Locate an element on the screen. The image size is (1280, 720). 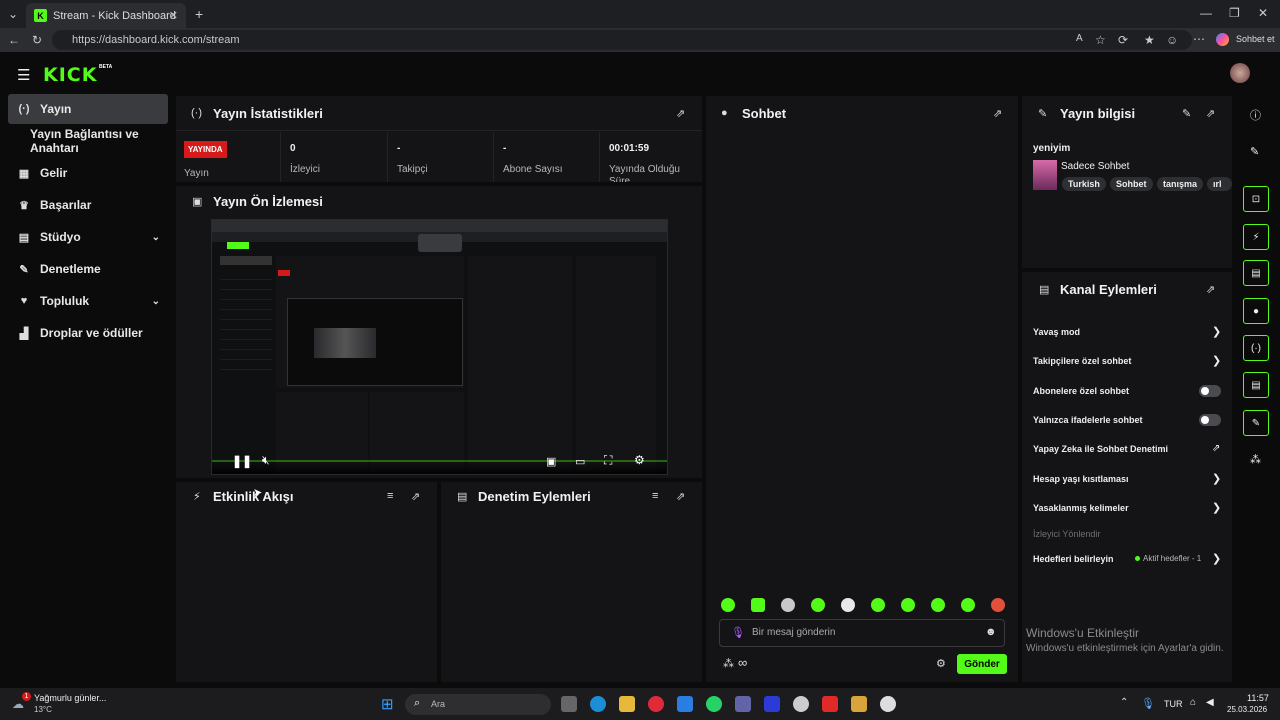
info-icon: ⓘ is located at coordinates (1255, 115).